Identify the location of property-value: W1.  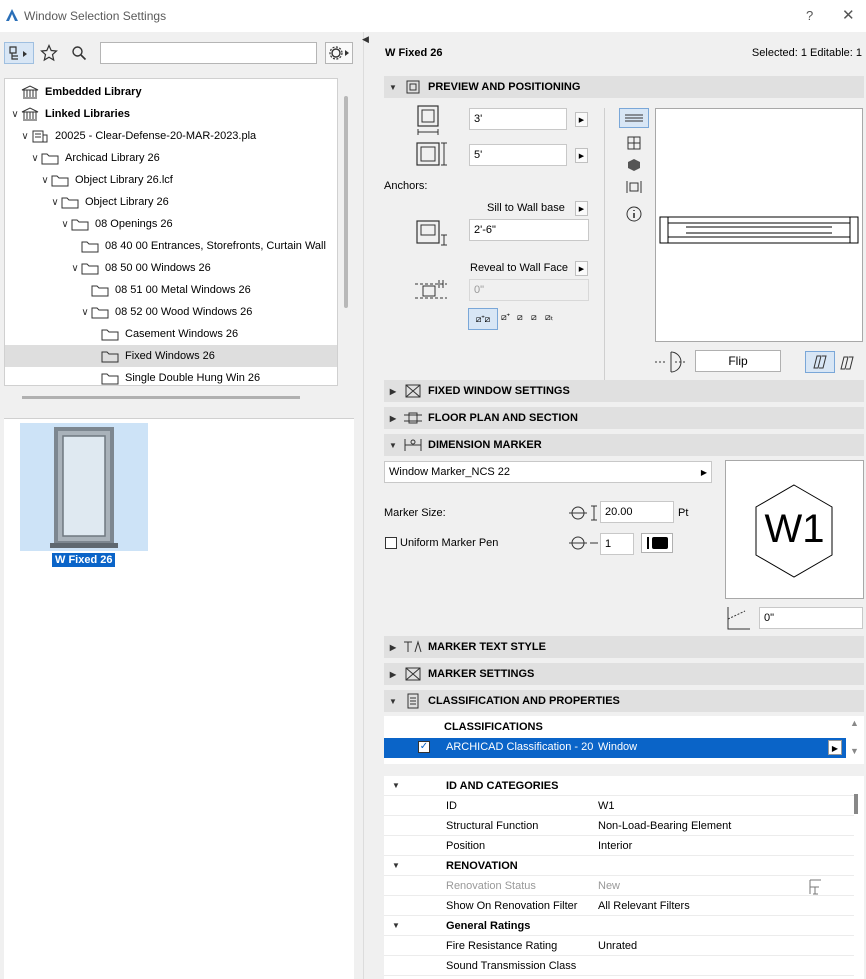
(606, 806).